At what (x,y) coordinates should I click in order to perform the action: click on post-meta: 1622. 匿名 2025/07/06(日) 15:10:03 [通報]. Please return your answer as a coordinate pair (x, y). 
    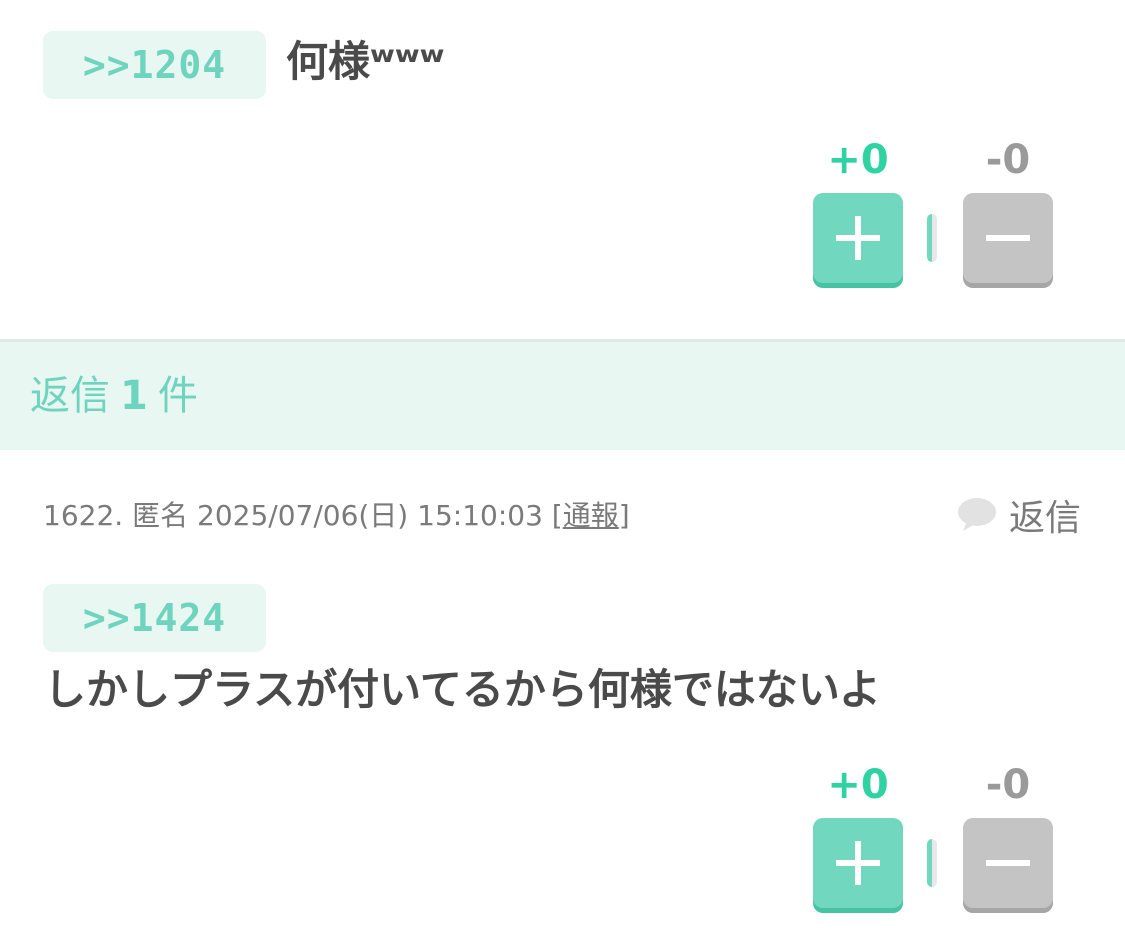
    Looking at the image, I should click on (336, 516).